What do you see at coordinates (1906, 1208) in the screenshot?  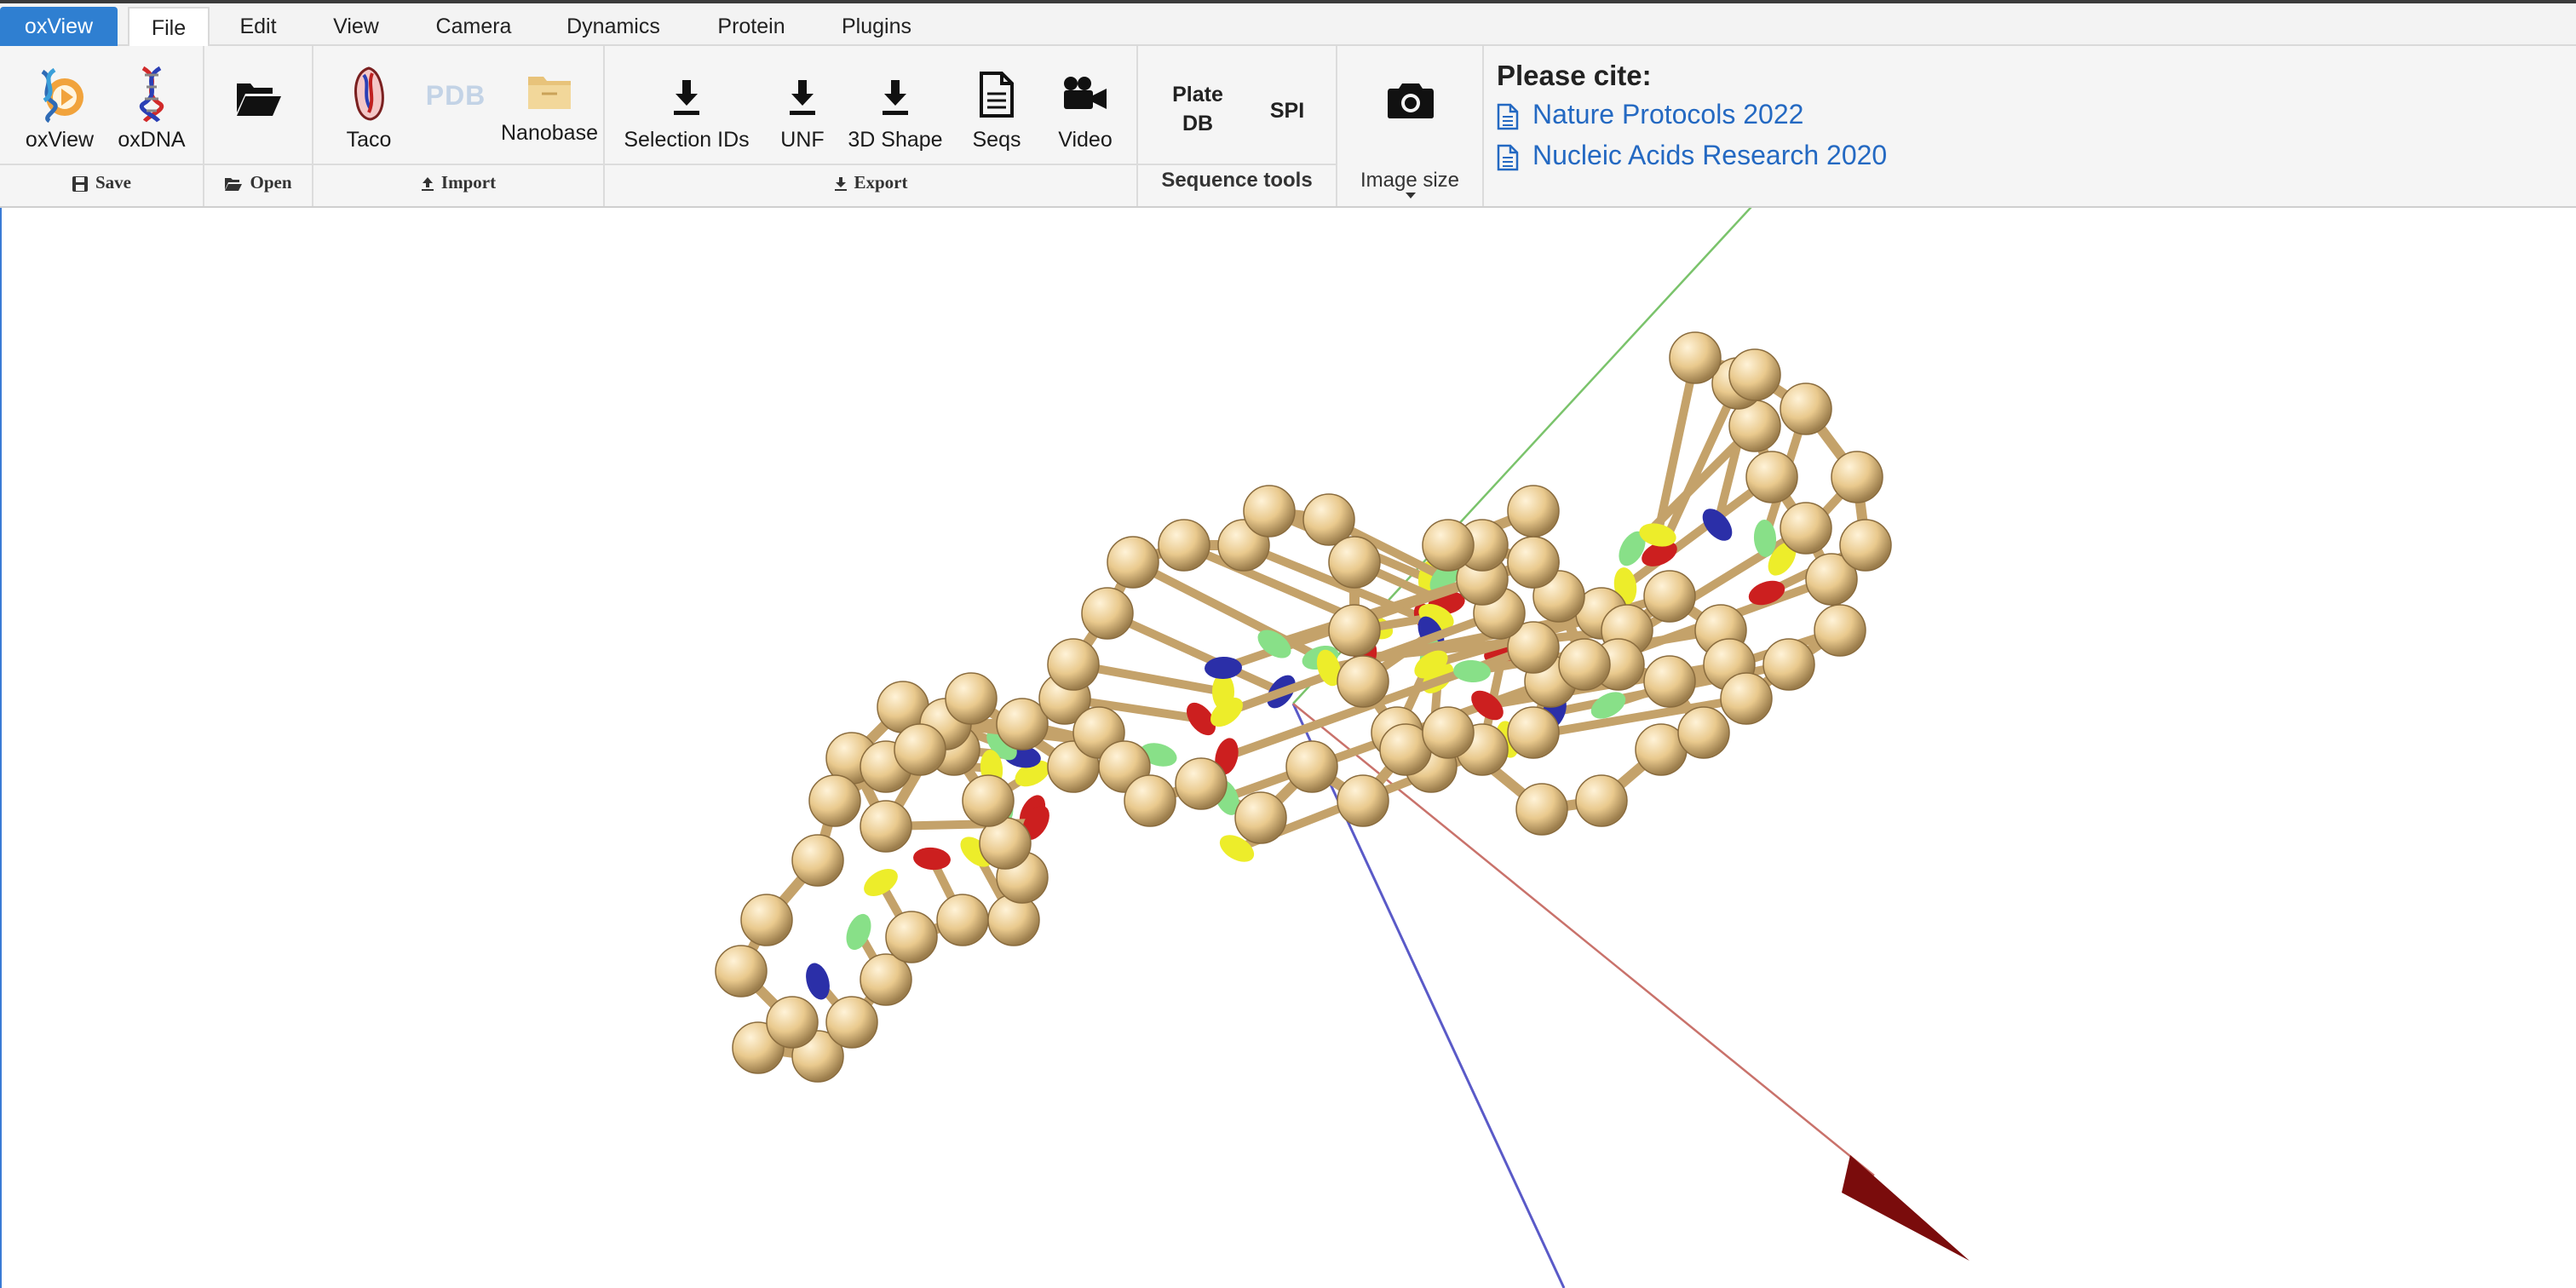 I see `x-axis-arrow-head` at bounding box center [1906, 1208].